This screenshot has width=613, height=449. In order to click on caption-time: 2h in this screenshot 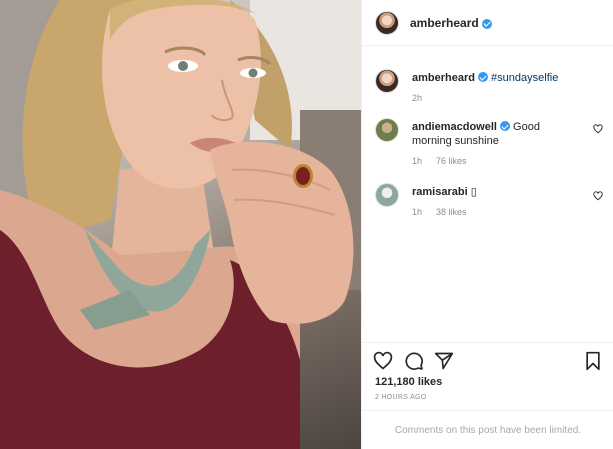, I will do `click(417, 98)`.